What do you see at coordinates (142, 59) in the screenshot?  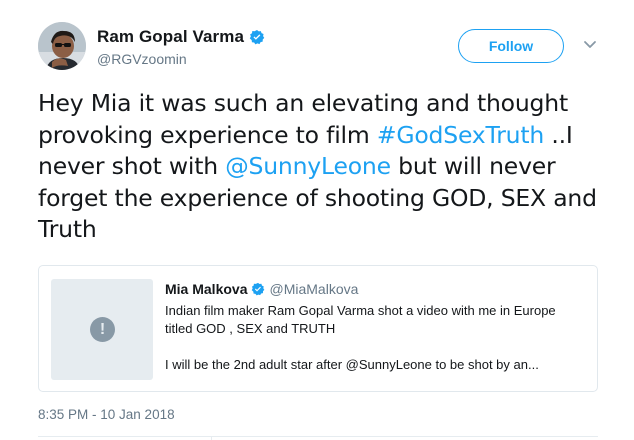 I see `author-handle: @RGVzoomin` at bounding box center [142, 59].